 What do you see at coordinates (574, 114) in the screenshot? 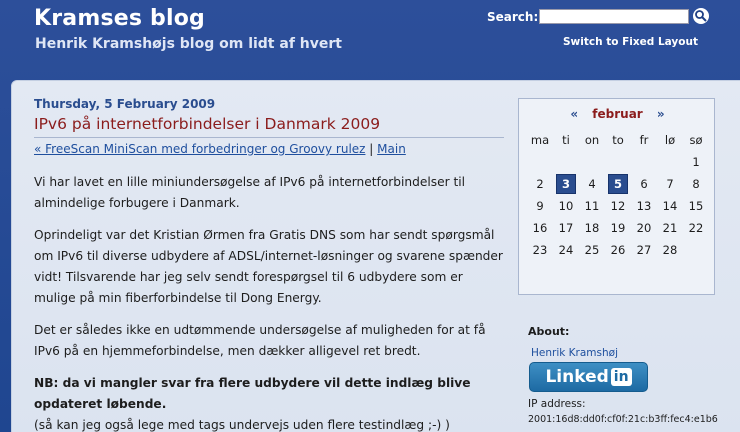
I see `calendar-prev-month: «` at bounding box center [574, 114].